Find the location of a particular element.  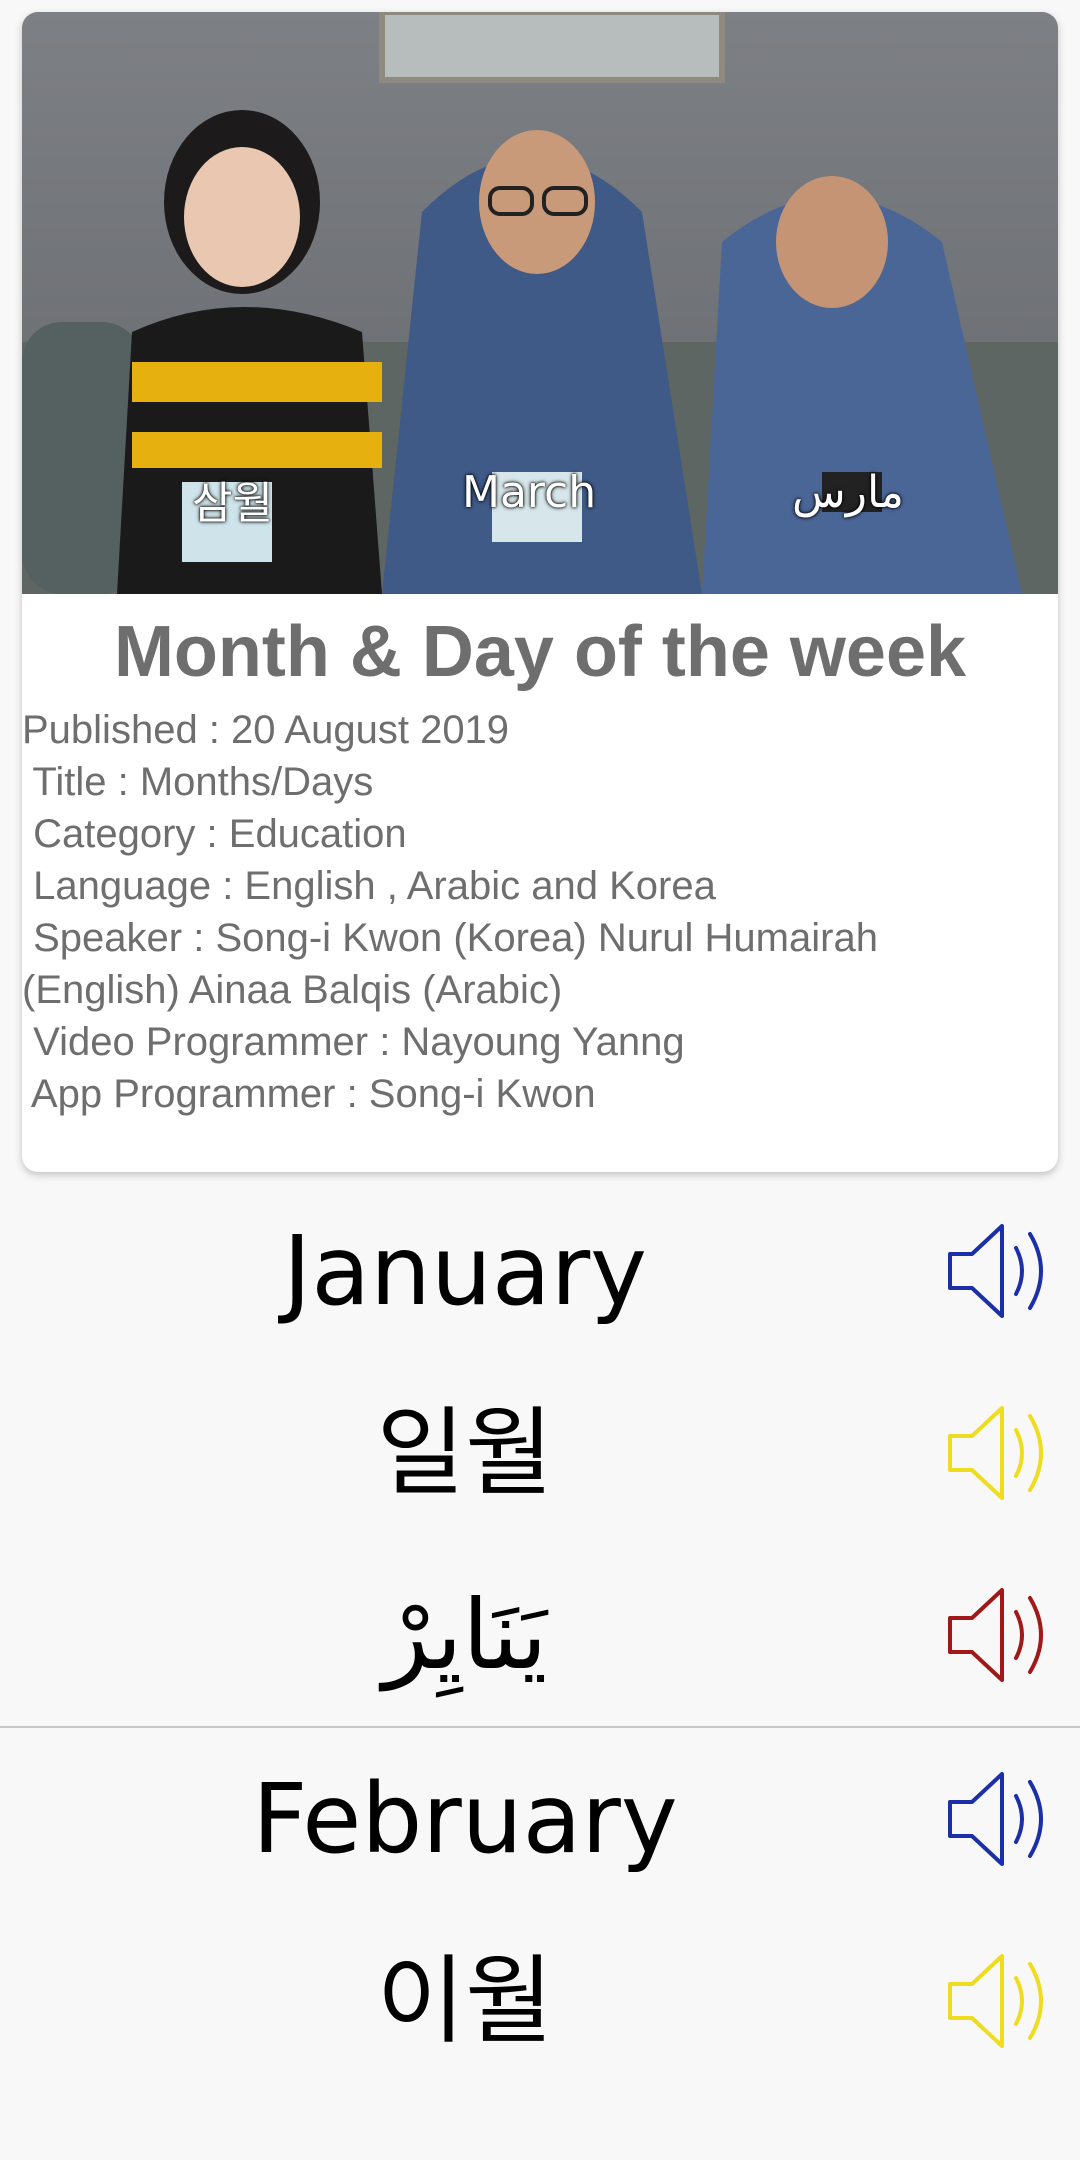

word-row-january-english: January is located at coordinates (540, 1271).